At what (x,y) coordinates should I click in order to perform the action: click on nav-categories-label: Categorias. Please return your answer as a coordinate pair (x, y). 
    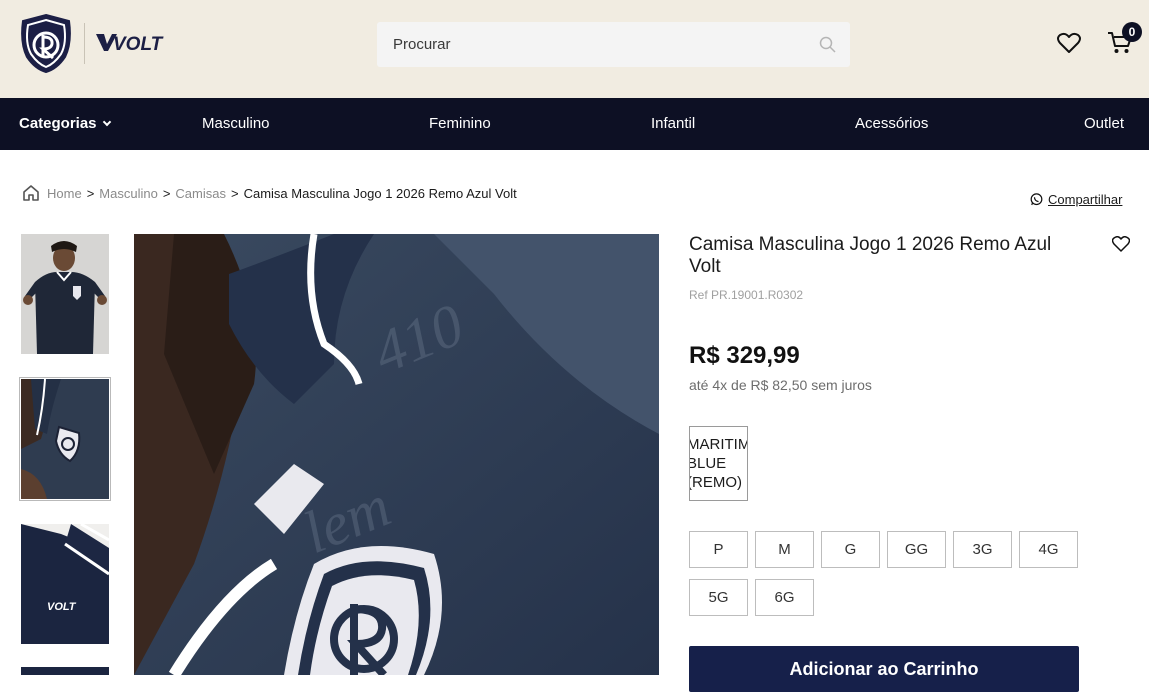
    Looking at the image, I should click on (58, 123).